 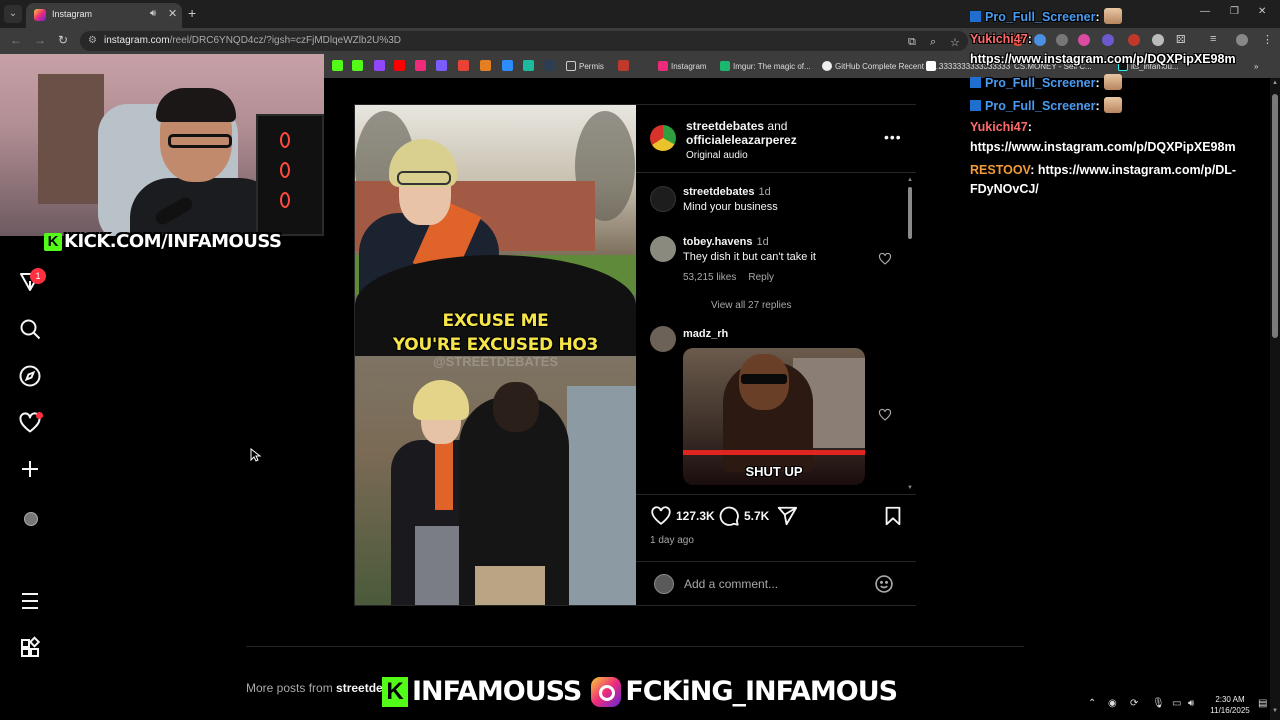 What do you see at coordinates (92, 40) in the screenshot?
I see `site-info-icon: ⚙` at bounding box center [92, 40].